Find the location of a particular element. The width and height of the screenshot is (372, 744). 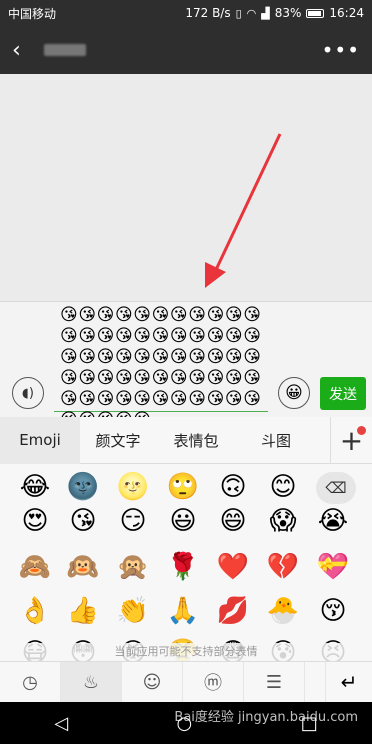

red-arrow-annotation is located at coordinates (243, 210).